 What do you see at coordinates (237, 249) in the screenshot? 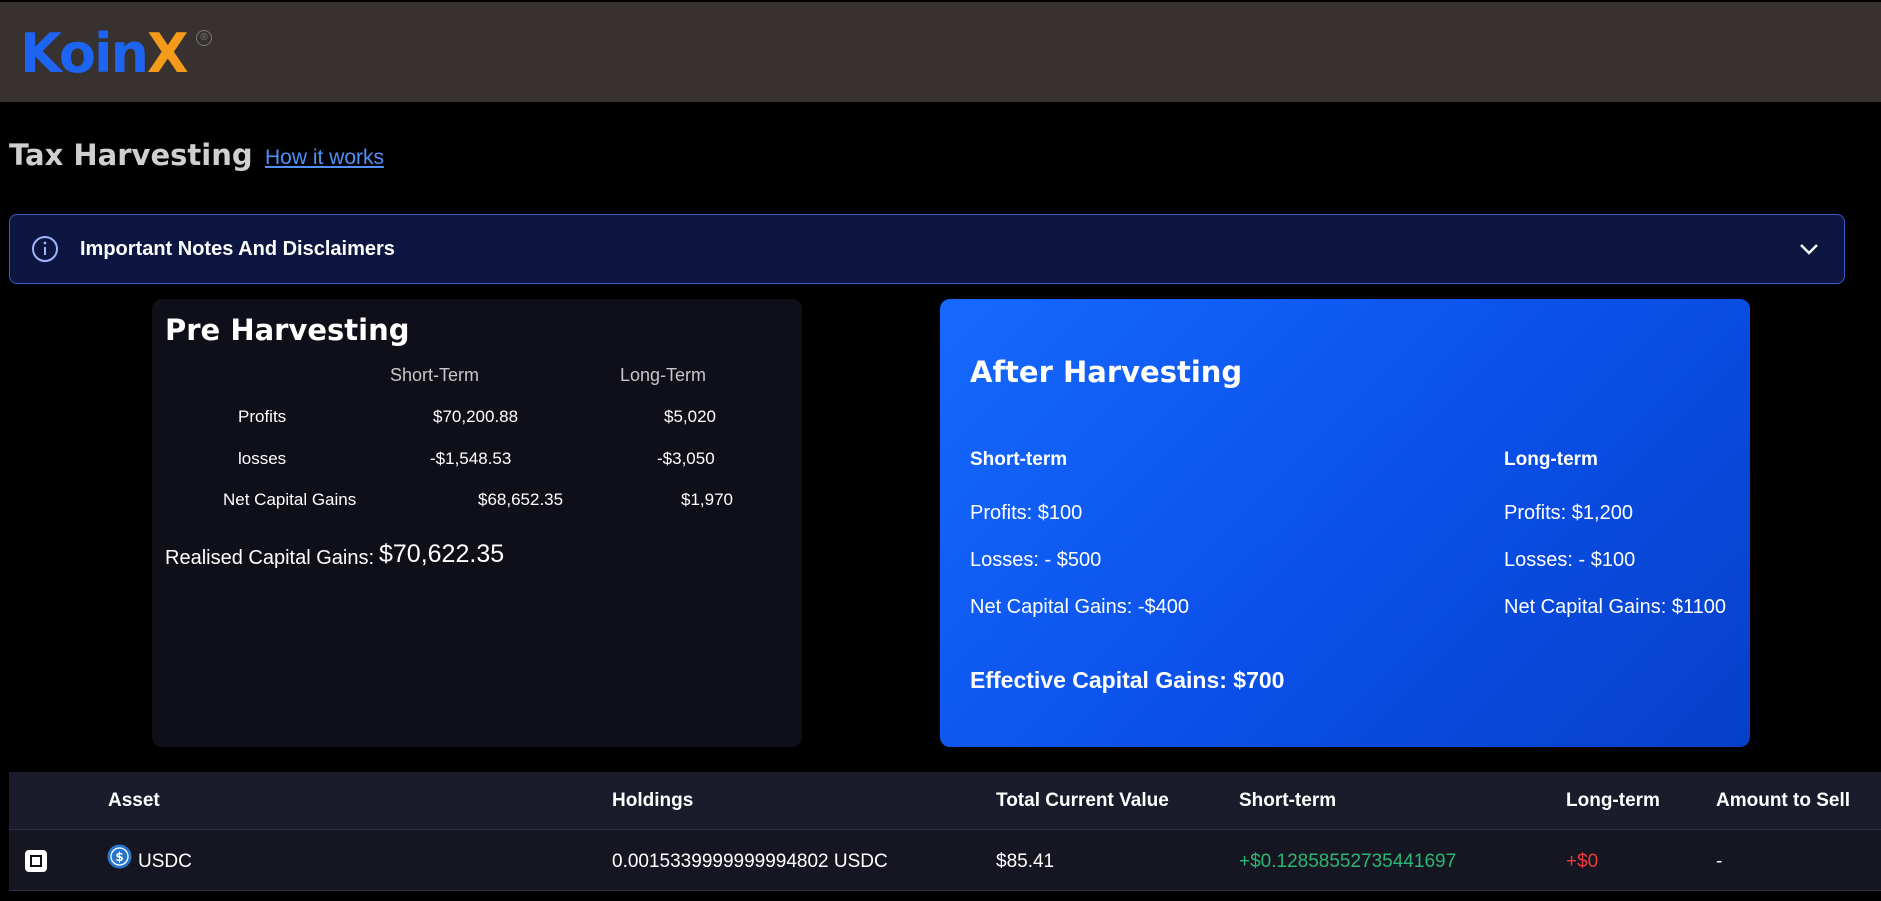
I see `notes-label: Important Notes And Disclaimers` at bounding box center [237, 249].